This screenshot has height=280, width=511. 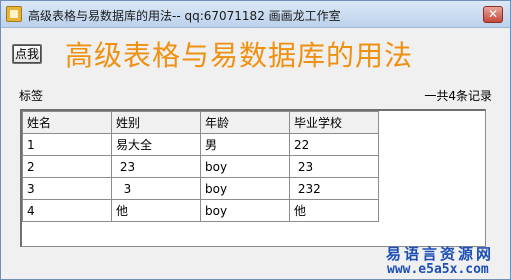 What do you see at coordinates (31, 96) in the screenshot?
I see `tag-label: 标签` at bounding box center [31, 96].